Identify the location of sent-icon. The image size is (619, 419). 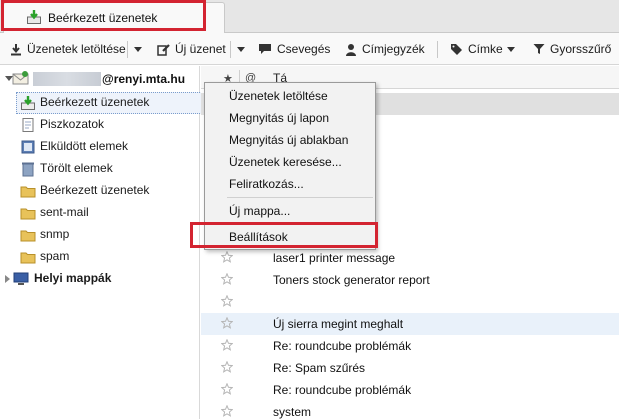
(28, 147).